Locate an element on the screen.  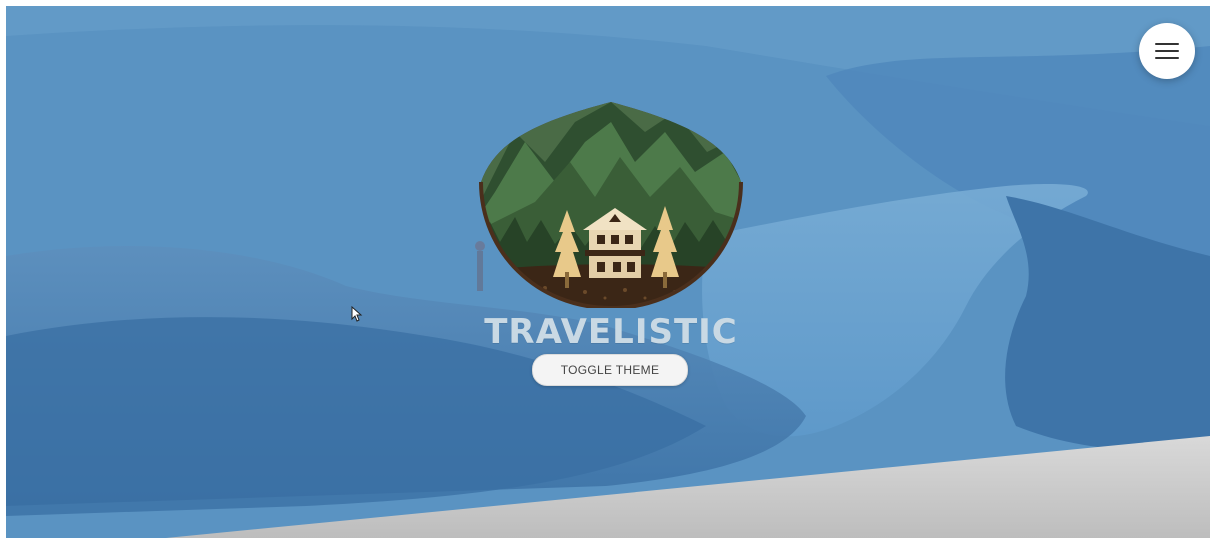
hamburger-menu-icon is located at coordinates (1167, 51).